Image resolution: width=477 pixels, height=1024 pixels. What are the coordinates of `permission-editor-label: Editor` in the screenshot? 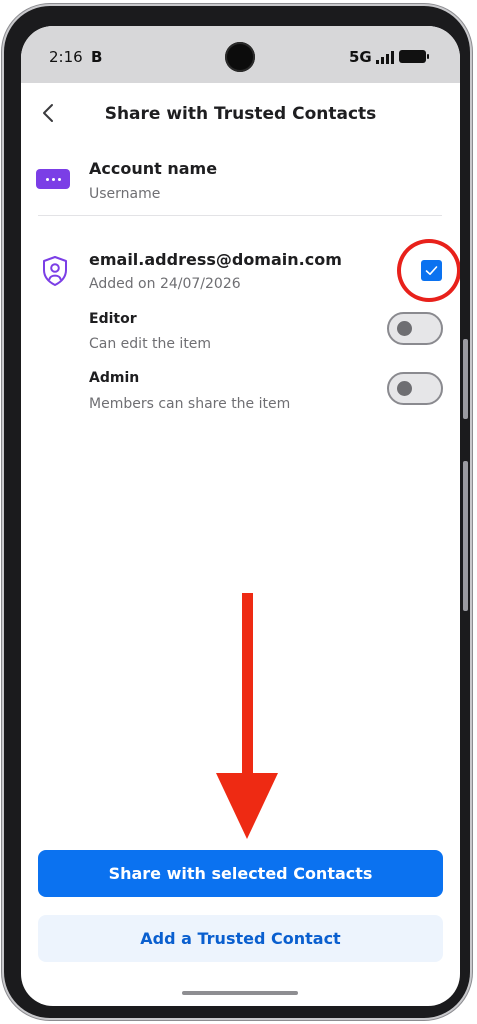 It's located at (113, 319).